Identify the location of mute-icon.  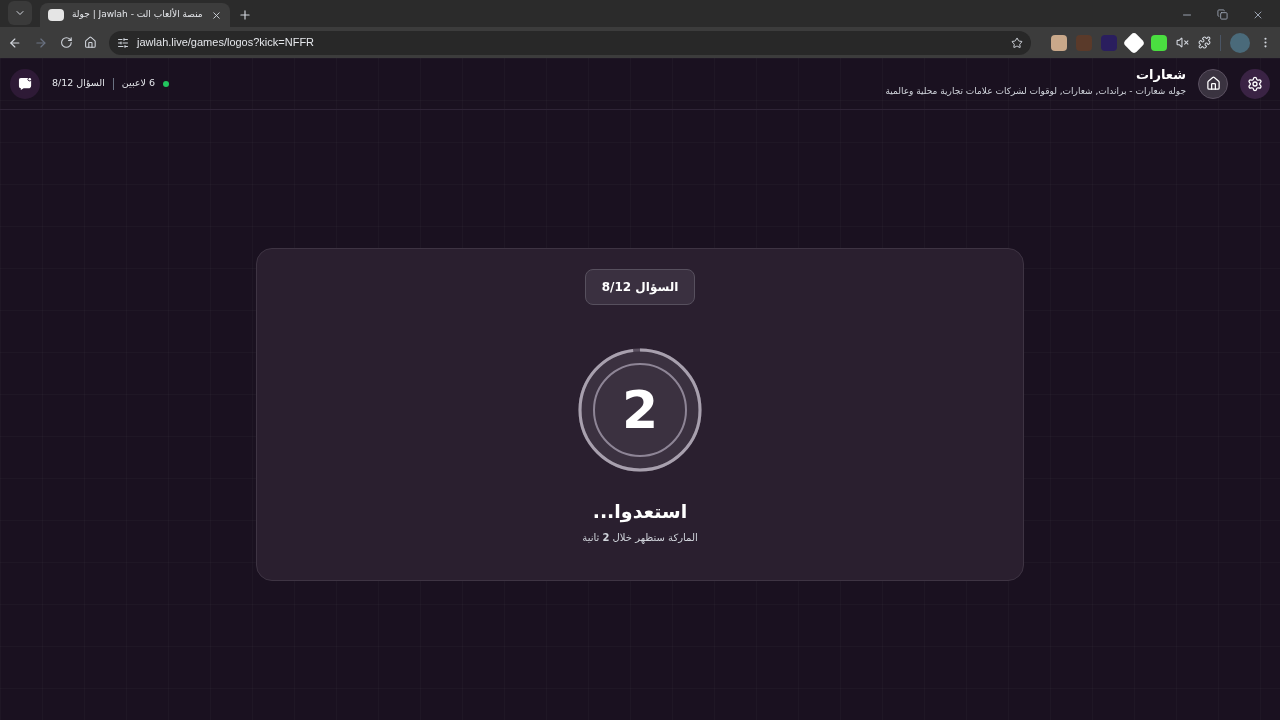
(1182, 42).